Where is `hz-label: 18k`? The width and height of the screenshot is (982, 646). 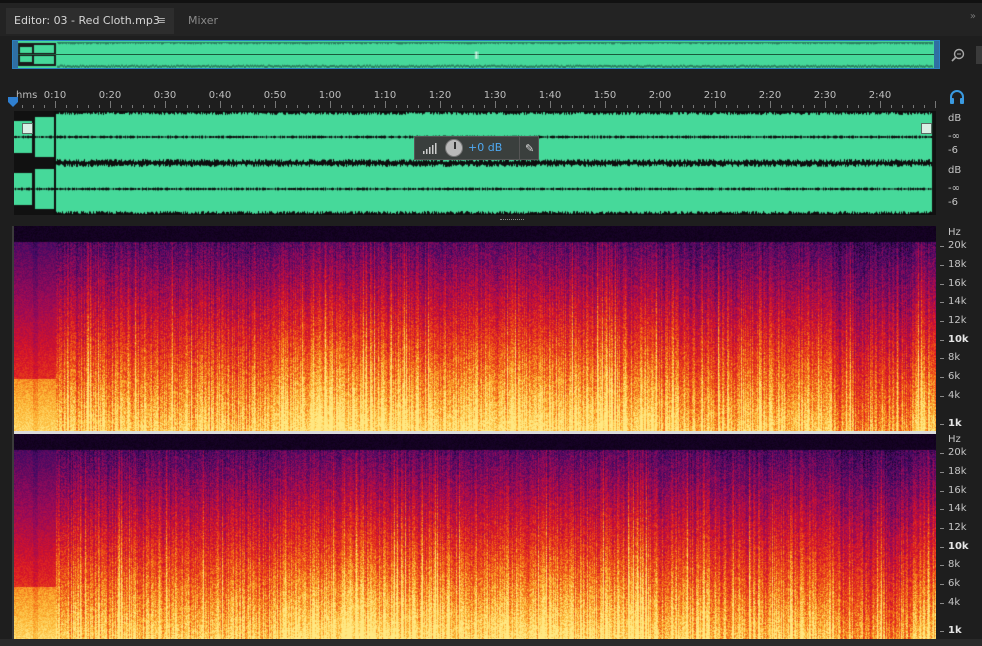
hz-label: 18k is located at coordinates (957, 471).